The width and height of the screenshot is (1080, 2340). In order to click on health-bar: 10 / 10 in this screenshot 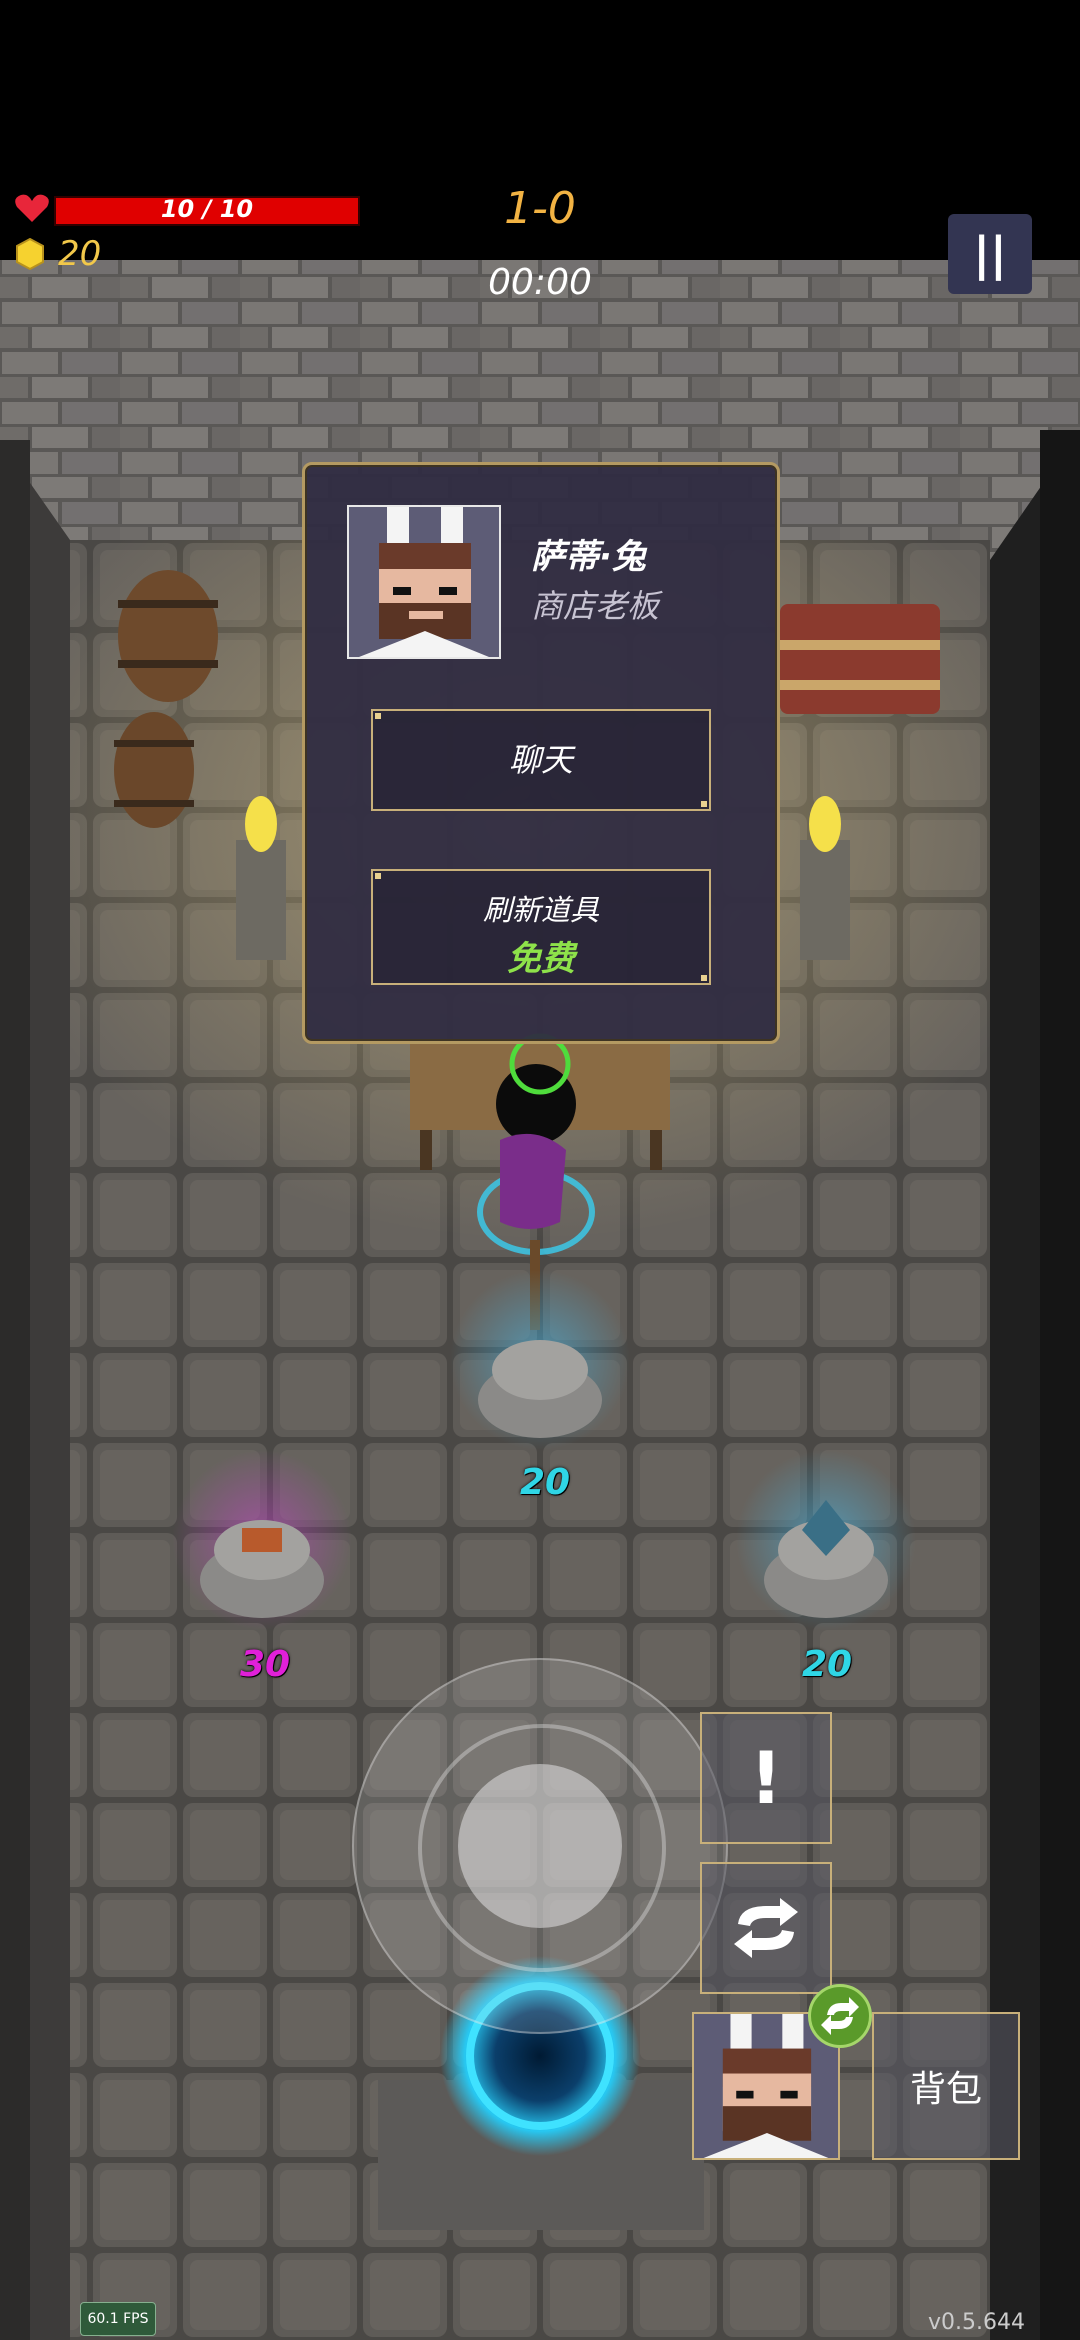, I will do `click(207, 210)`.